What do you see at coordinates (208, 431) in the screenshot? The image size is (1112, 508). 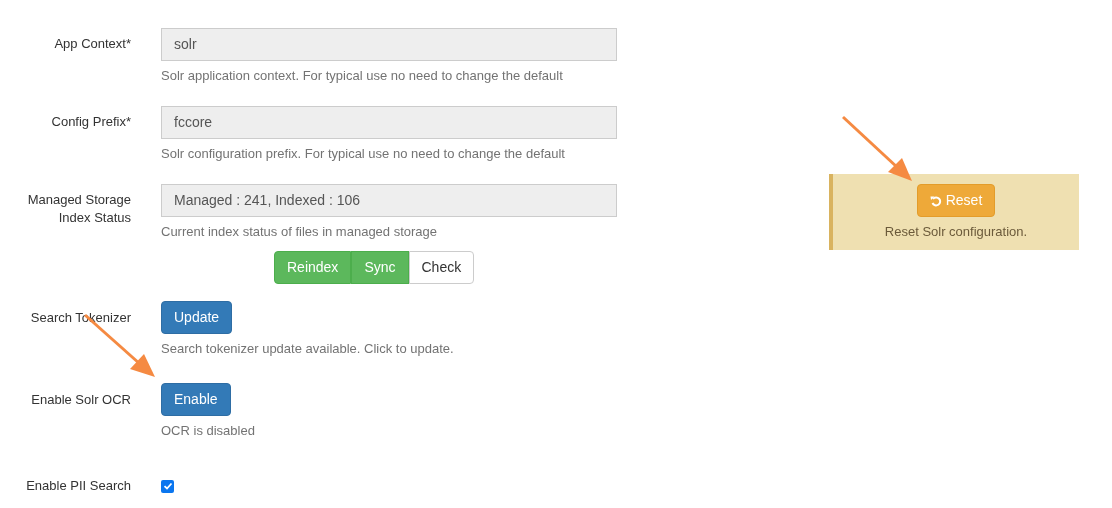 I see `help-text: OCR is disabled` at bounding box center [208, 431].